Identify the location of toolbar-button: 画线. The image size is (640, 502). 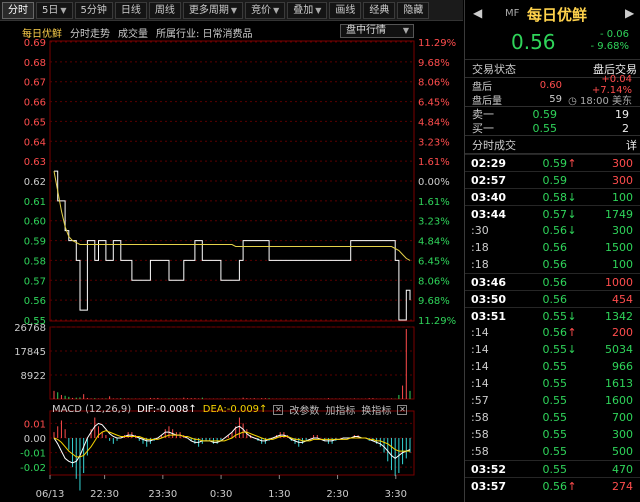
(345, 10).